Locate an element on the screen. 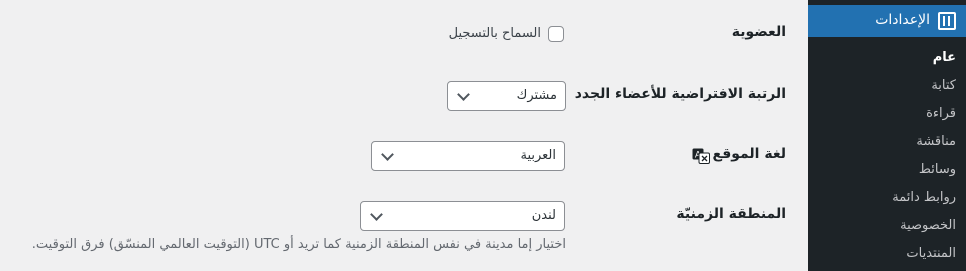 Image resolution: width=966 pixels, height=271 pixels. settings-icon is located at coordinates (947, 21).